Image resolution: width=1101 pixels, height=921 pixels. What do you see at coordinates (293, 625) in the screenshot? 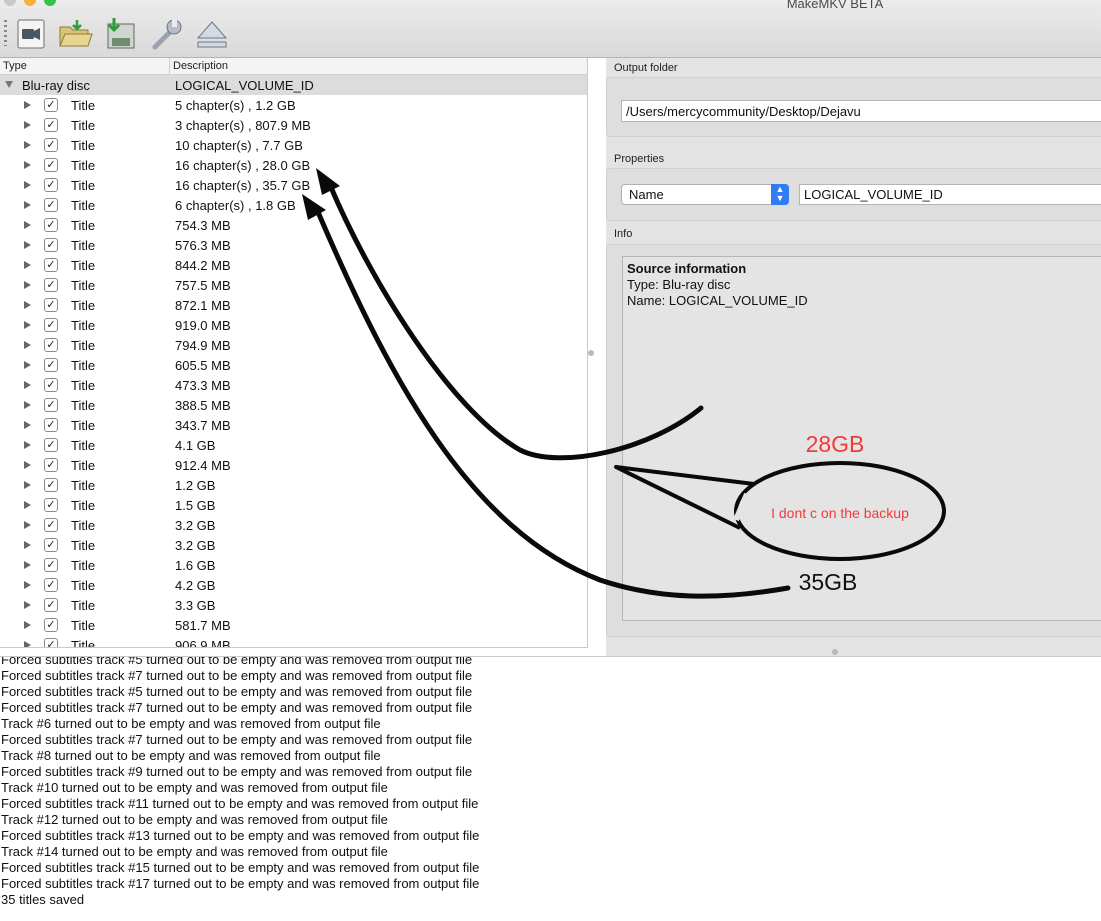
I see `title-row: ✓ Title 581.7 MB` at bounding box center [293, 625].